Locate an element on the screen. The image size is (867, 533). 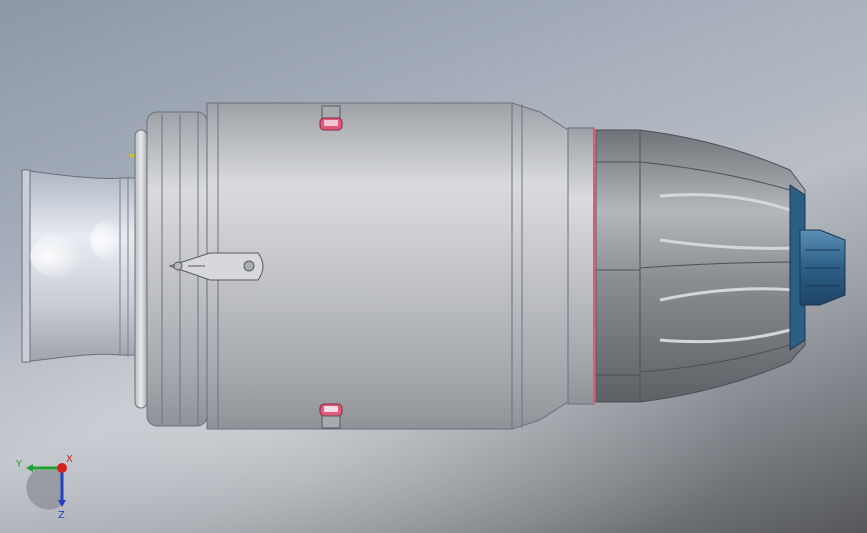
rear-taper is located at coordinates (553, 266).